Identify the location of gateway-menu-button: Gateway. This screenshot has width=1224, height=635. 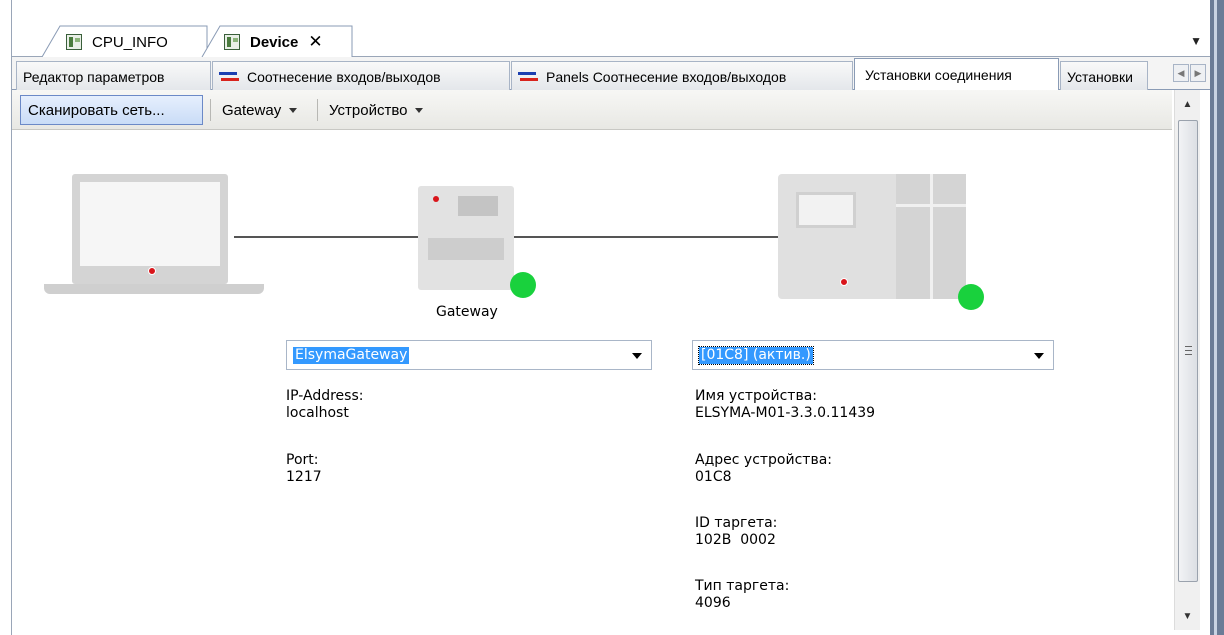
(259, 110).